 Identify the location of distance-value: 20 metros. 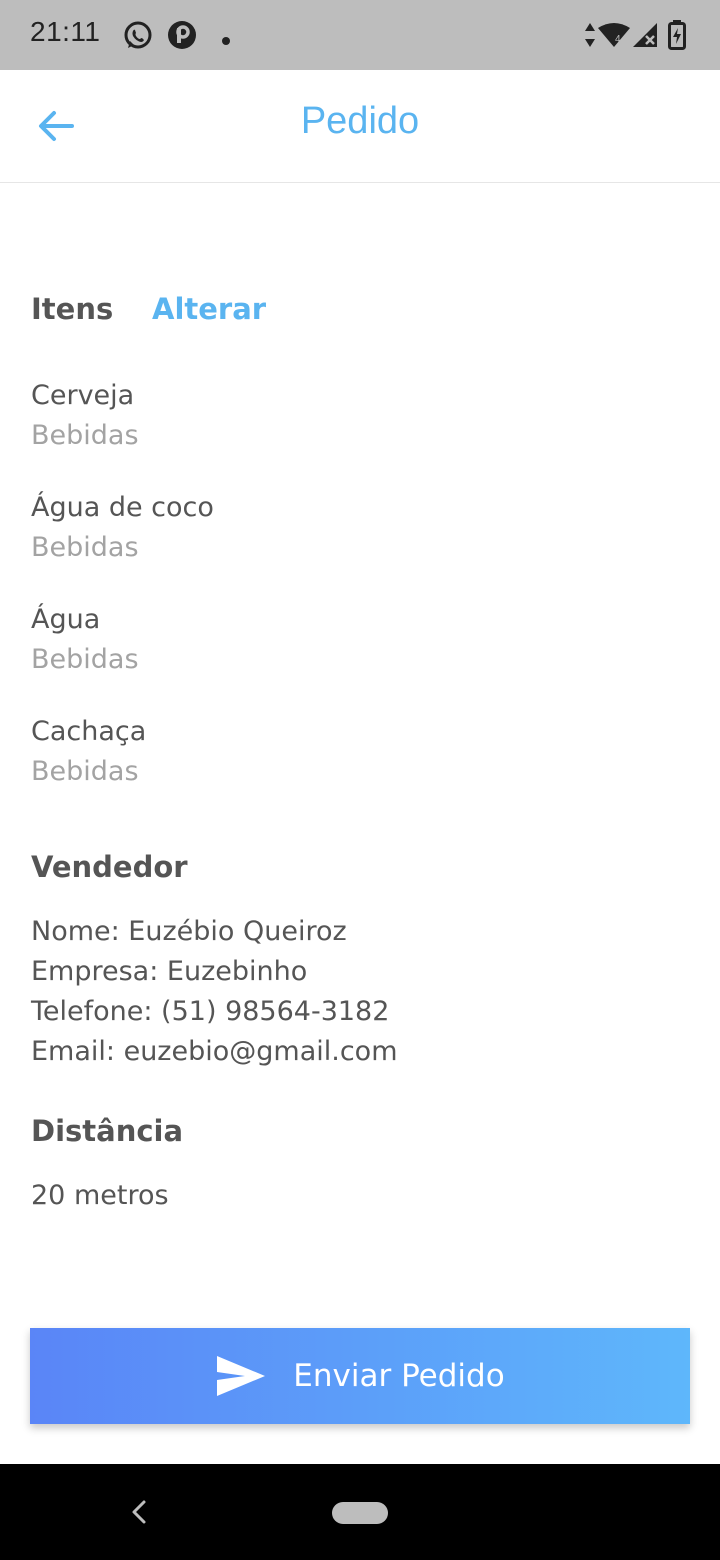
(100, 1195).